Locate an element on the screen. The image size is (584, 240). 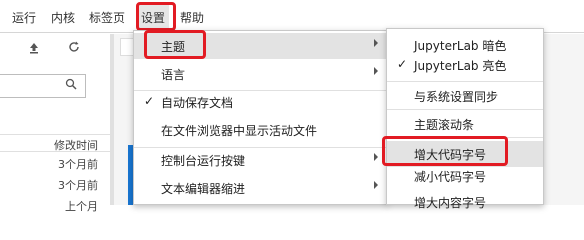
column-header-modified: 修改时间 is located at coordinates (55, 143).